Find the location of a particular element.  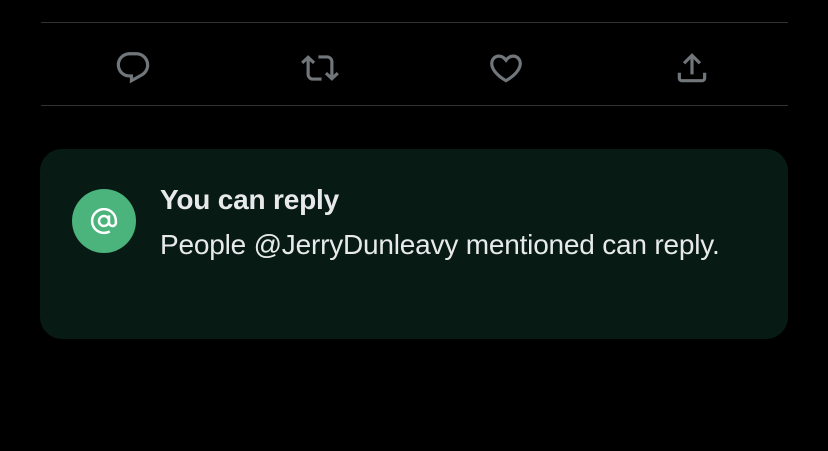

retweet-button is located at coordinates (320, 68).